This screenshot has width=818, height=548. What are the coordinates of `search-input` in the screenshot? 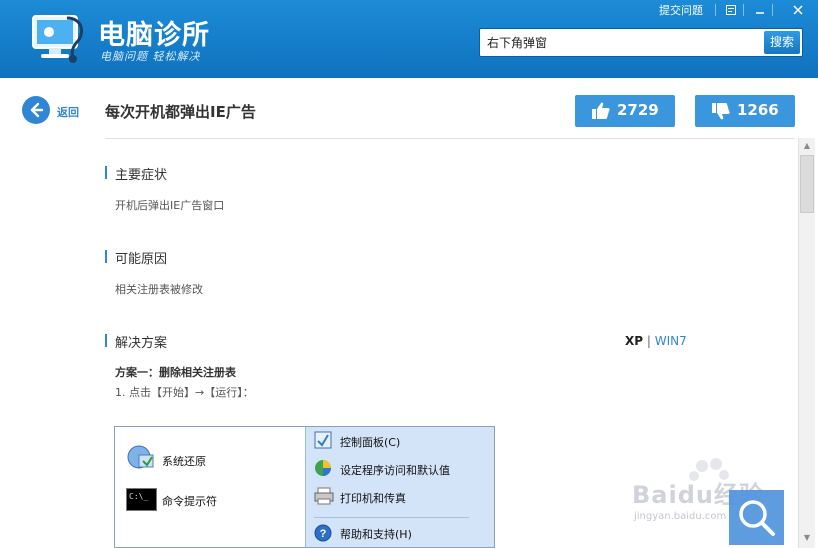 It's located at (622, 42).